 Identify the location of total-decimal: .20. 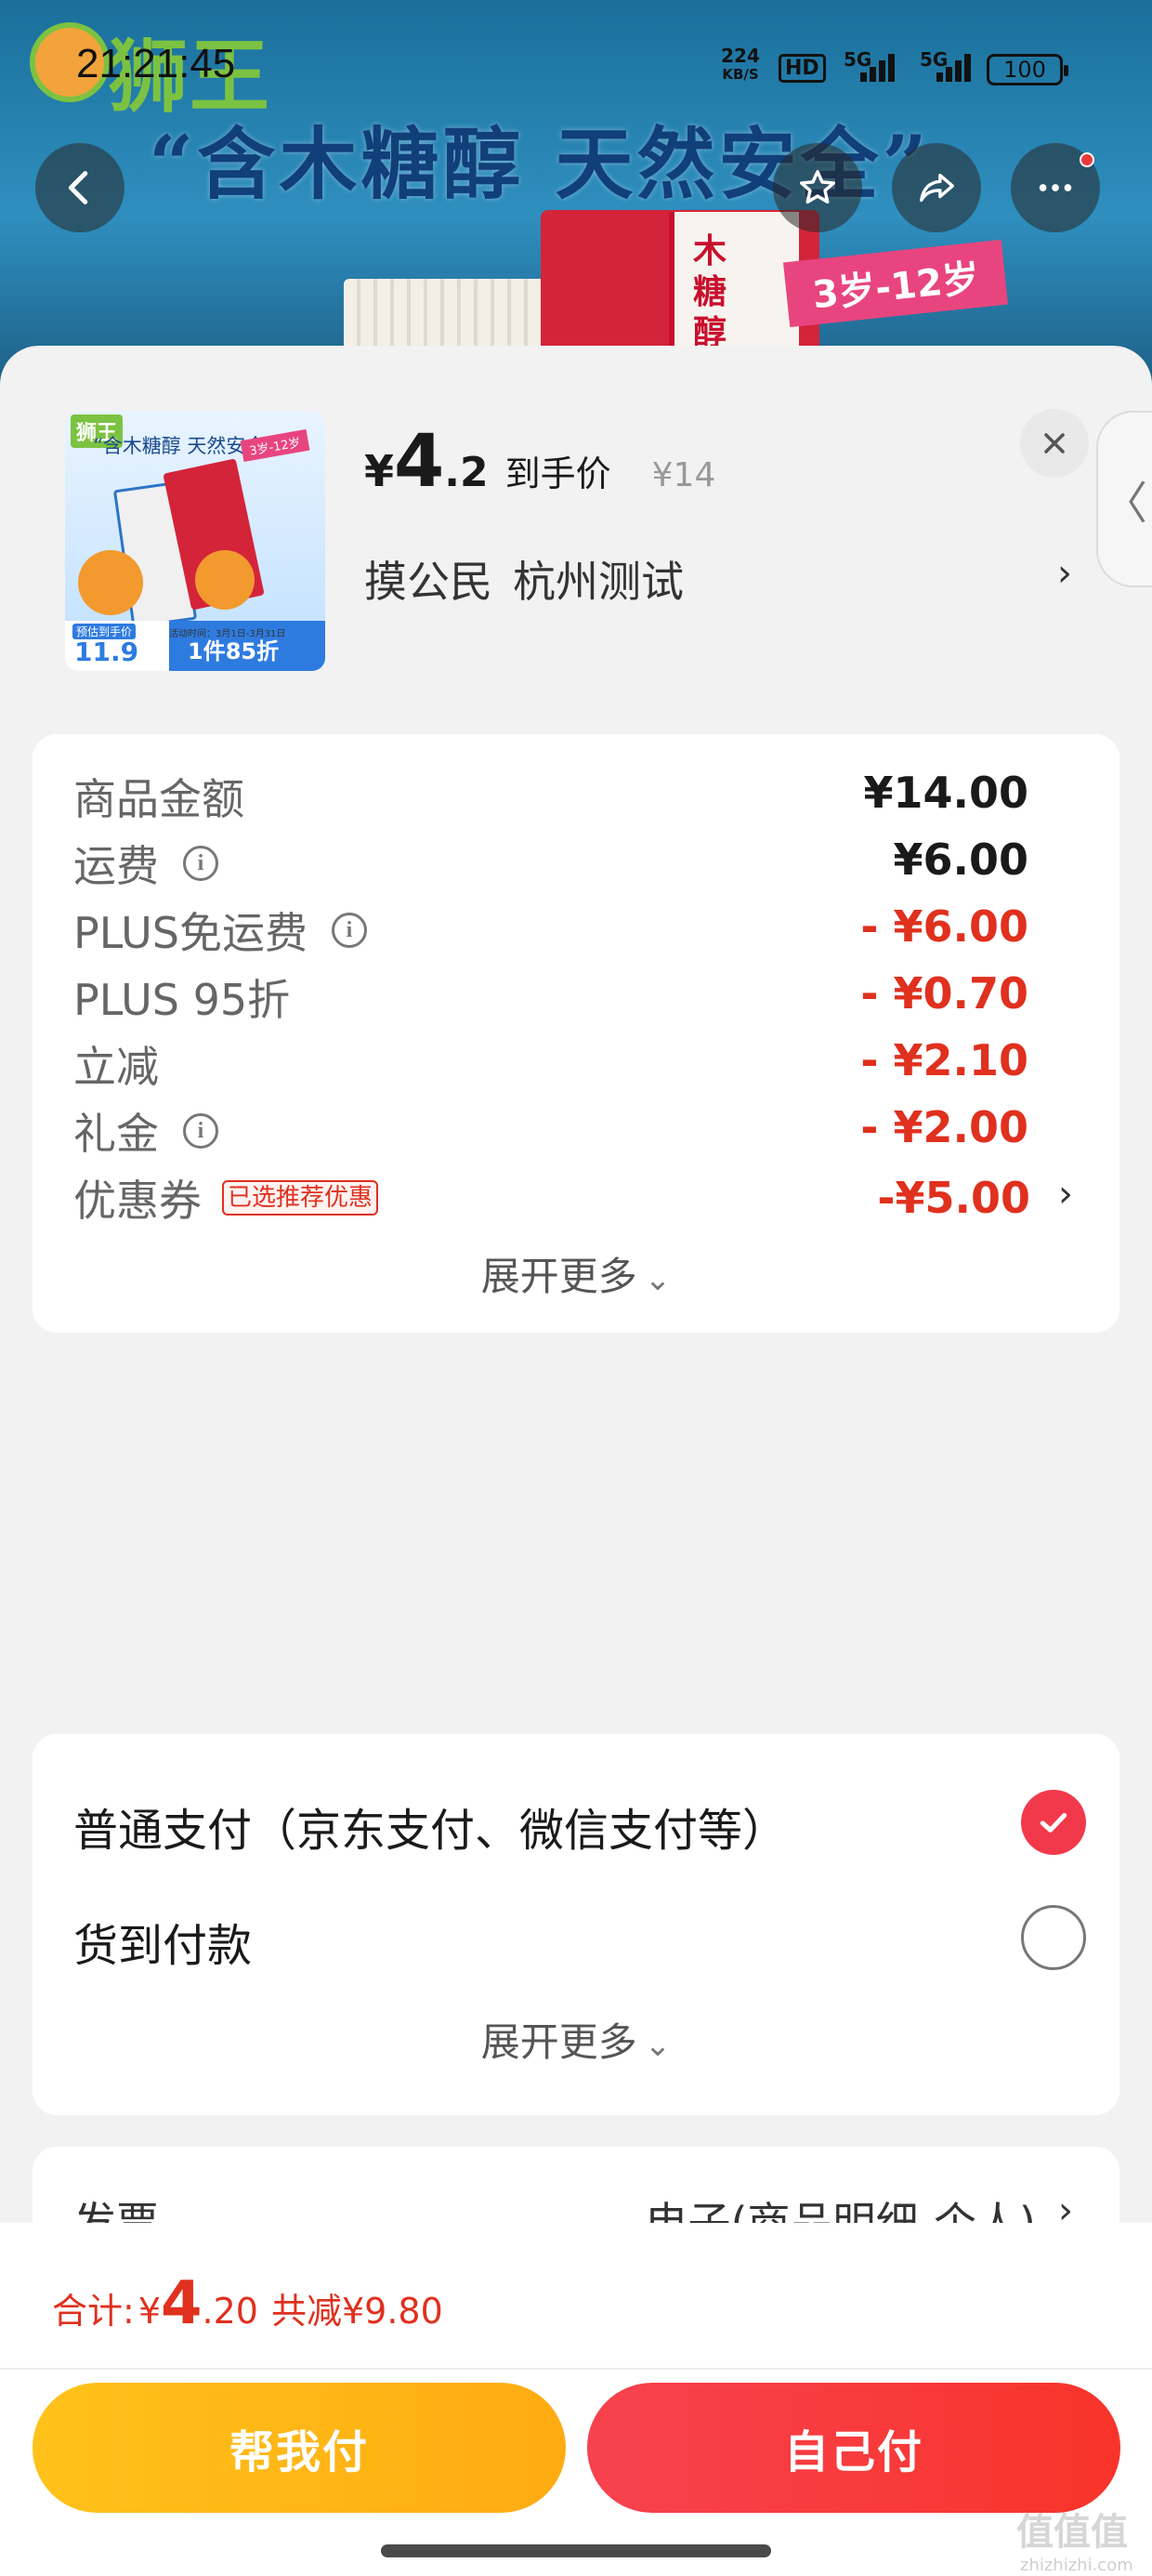
(230, 2311).